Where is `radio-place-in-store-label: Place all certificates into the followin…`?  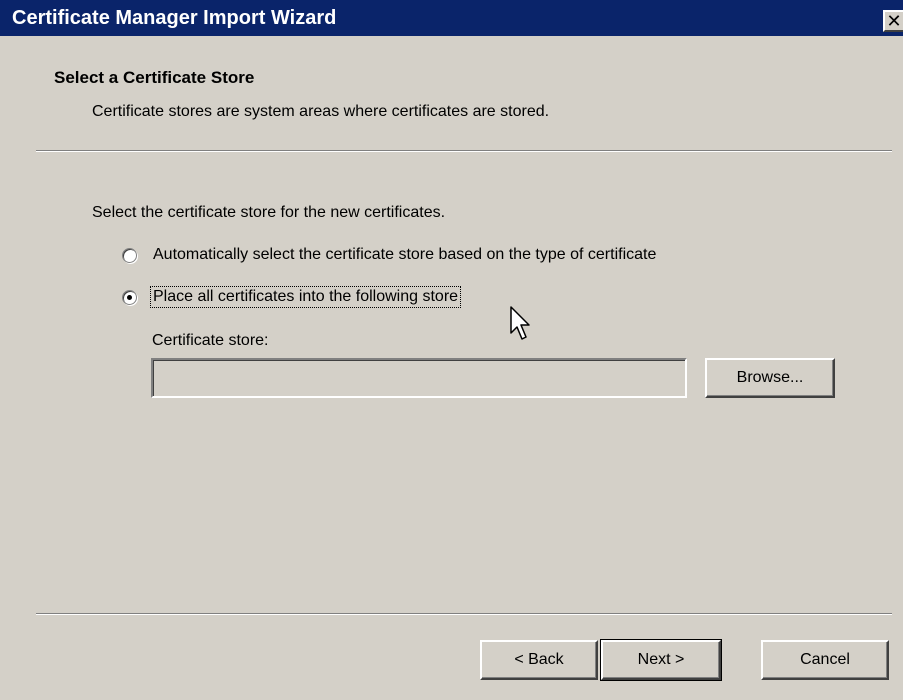
radio-place-in-store-label: Place all certificates into the followin… is located at coordinates (305, 297).